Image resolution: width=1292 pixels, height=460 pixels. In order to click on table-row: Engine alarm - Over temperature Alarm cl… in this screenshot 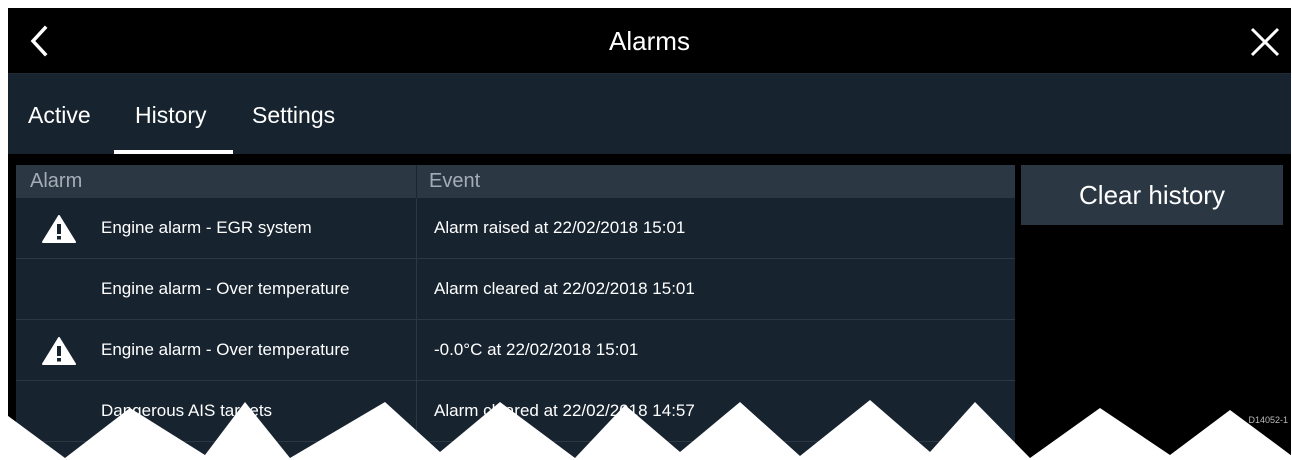, I will do `click(515, 289)`.